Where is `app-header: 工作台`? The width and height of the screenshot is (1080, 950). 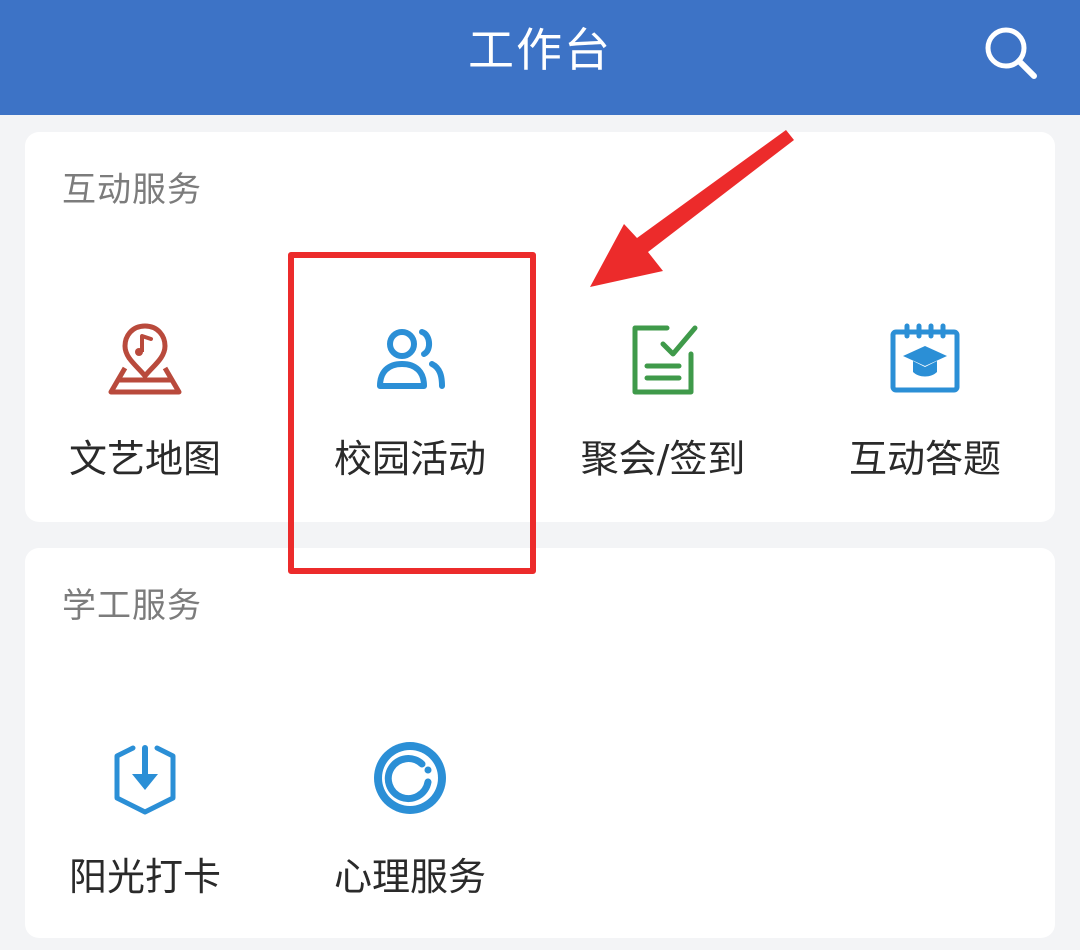
app-header: 工作台 is located at coordinates (540, 57).